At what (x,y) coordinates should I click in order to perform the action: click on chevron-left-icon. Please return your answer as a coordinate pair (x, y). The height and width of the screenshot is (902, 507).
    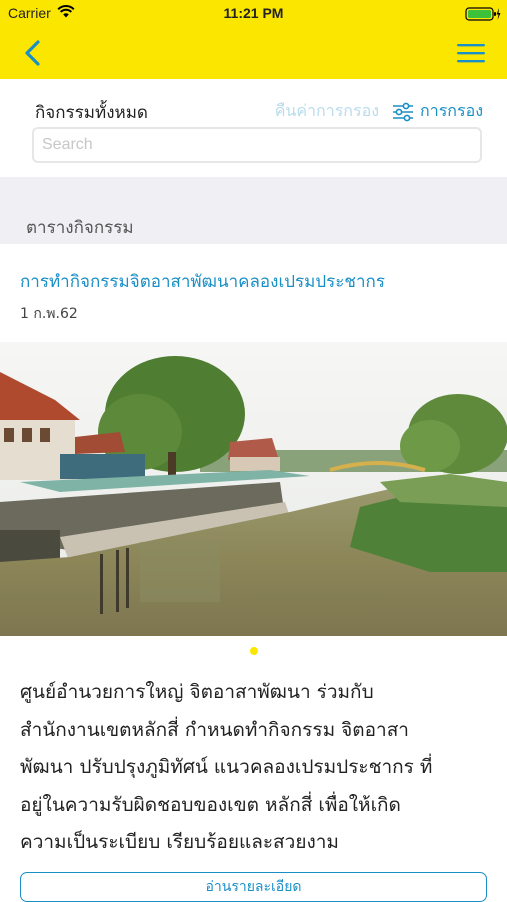
    Looking at the image, I should click on (32, 53).